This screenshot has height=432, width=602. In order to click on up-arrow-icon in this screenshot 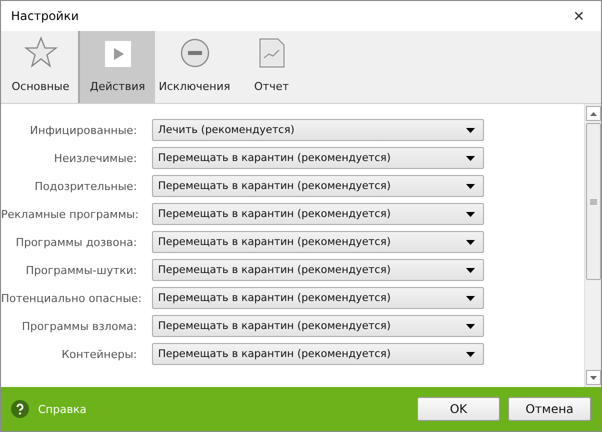, I will do `click(593, 114)`.